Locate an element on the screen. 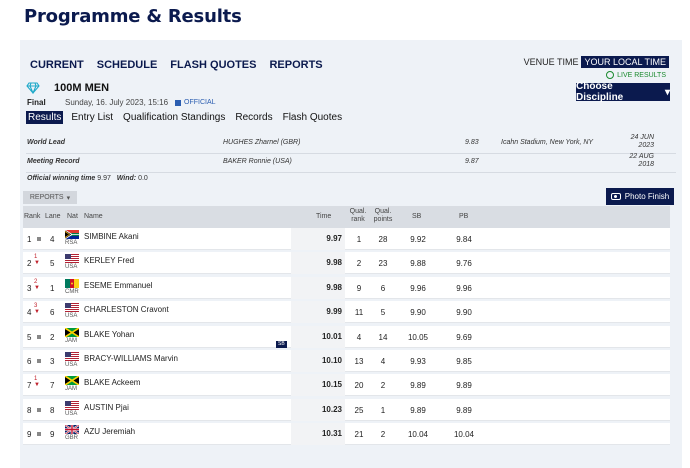  tab-entry-list: Entry List is located at coordinates (92, 117).